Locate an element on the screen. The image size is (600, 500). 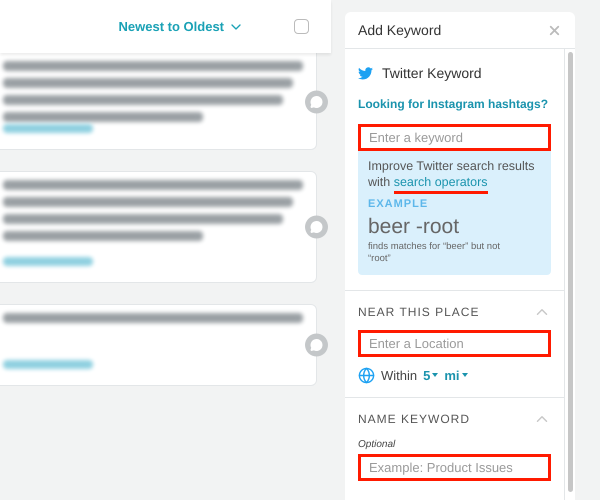
input-field: Example: Product Issues is located at coordinates (454, 467).